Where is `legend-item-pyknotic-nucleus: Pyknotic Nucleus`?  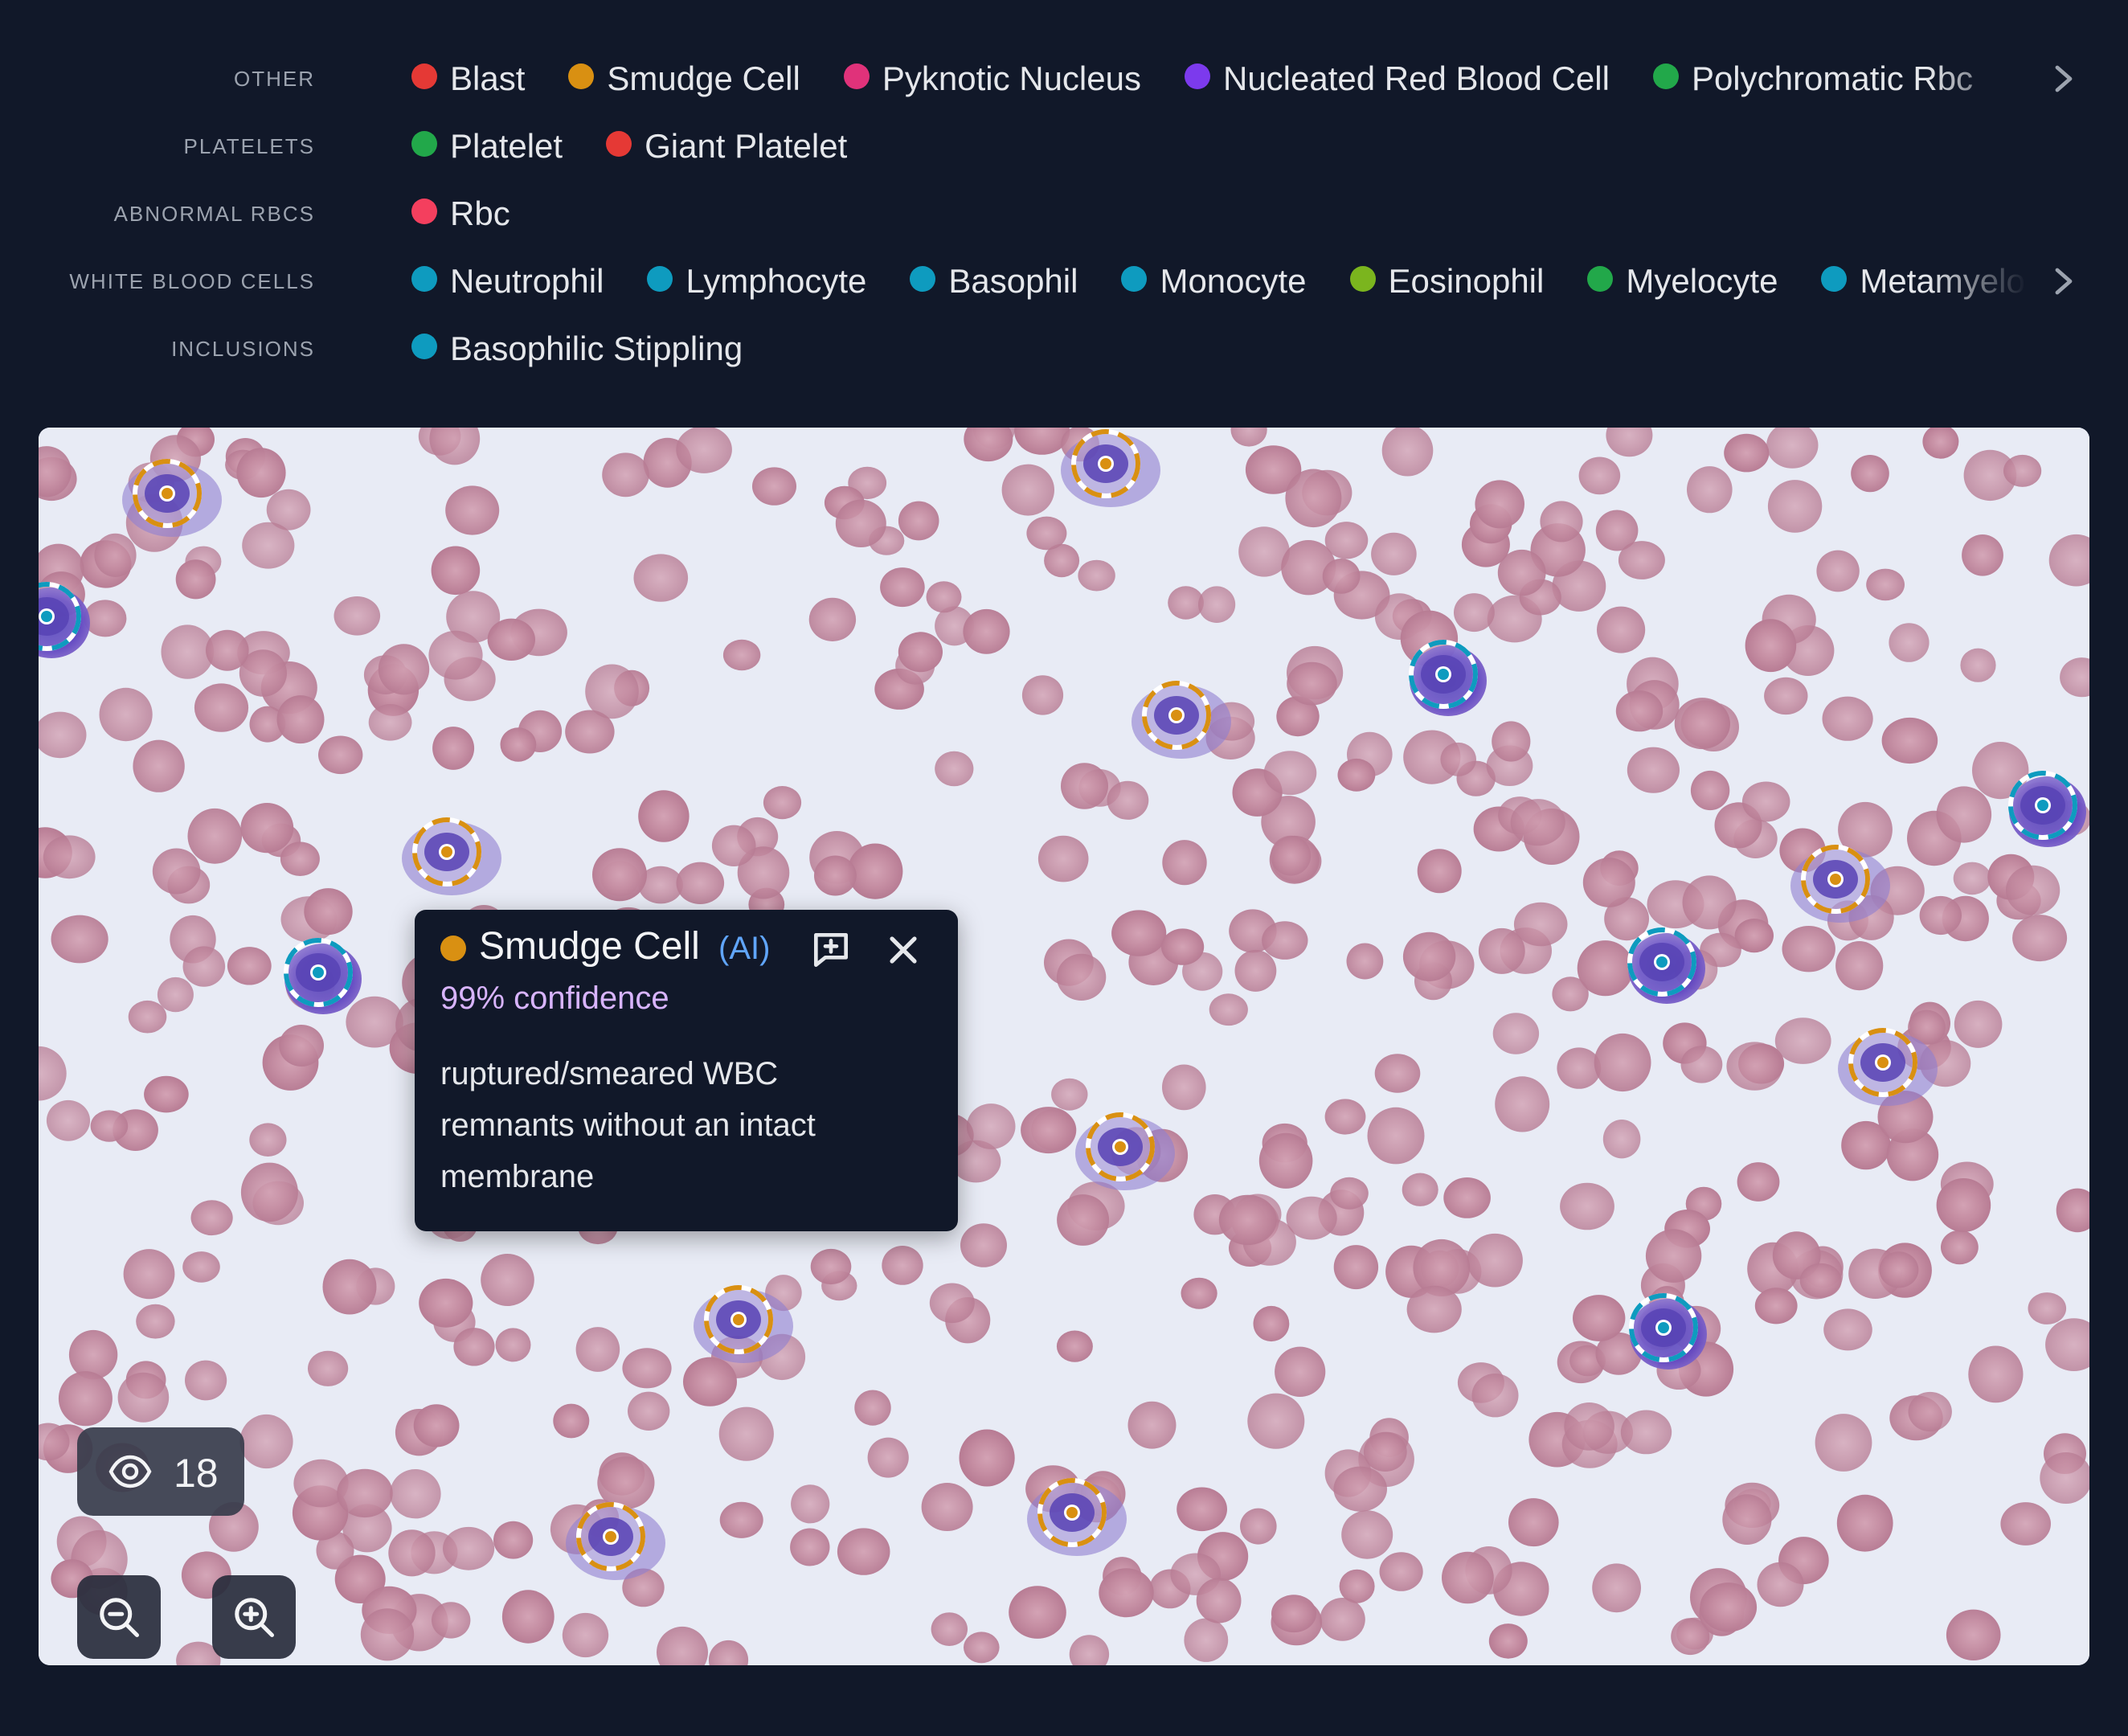 legend-item-pyknotic-nucleus: Pyknotic Nucleus is located at coordinates (992, 79).